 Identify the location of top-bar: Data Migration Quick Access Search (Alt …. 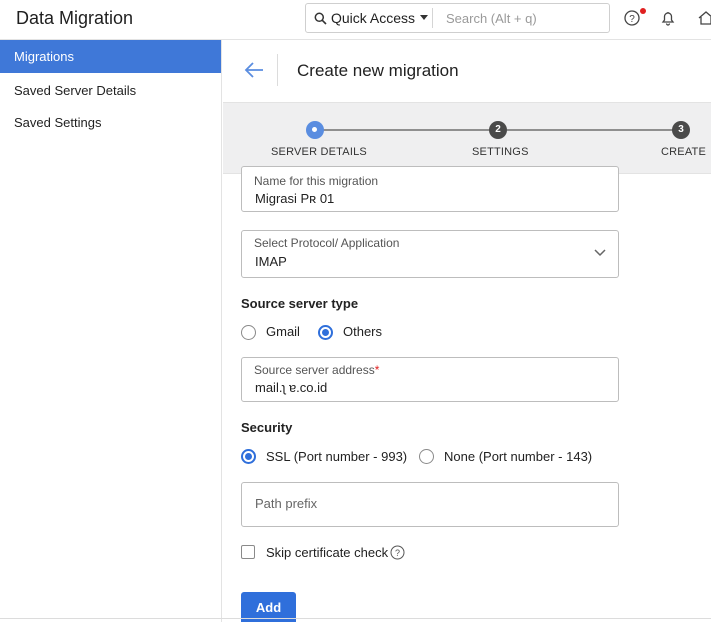
(355, 20).